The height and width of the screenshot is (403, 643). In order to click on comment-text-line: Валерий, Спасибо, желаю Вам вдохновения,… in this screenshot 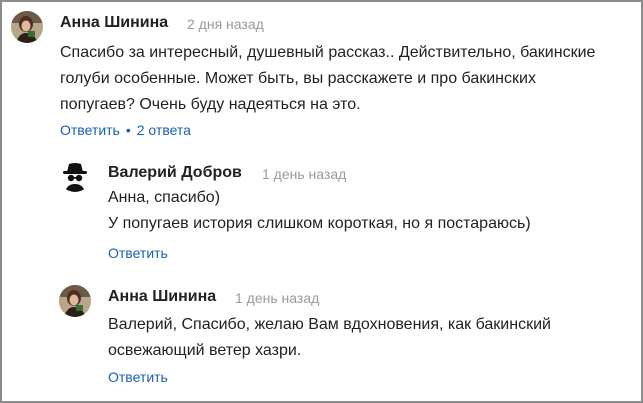, I will do `click(329, 324)`.